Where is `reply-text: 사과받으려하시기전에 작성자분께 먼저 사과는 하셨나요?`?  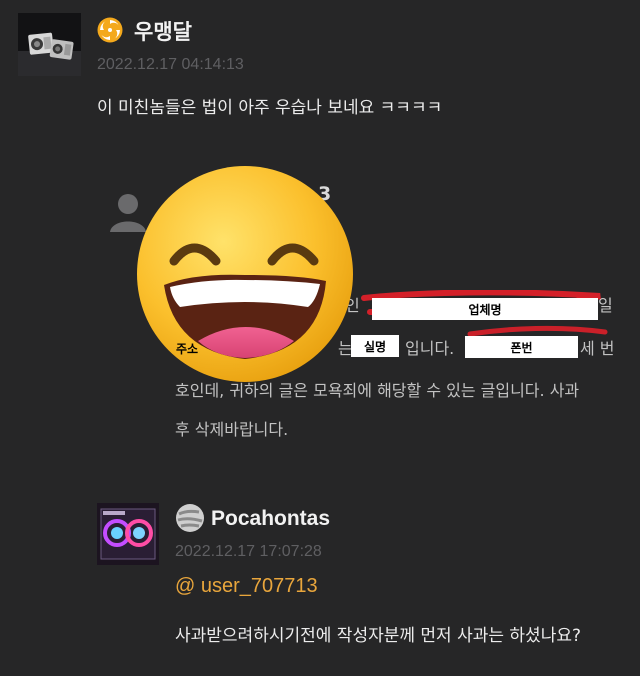
reply-text: 사과받으려하시기전에 작성자분께 먼저 사과는 하셨나요? is located at coordinates (378, 636).